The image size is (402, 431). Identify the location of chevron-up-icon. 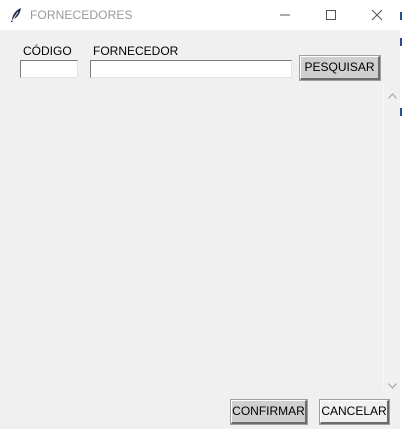
(392, 93).